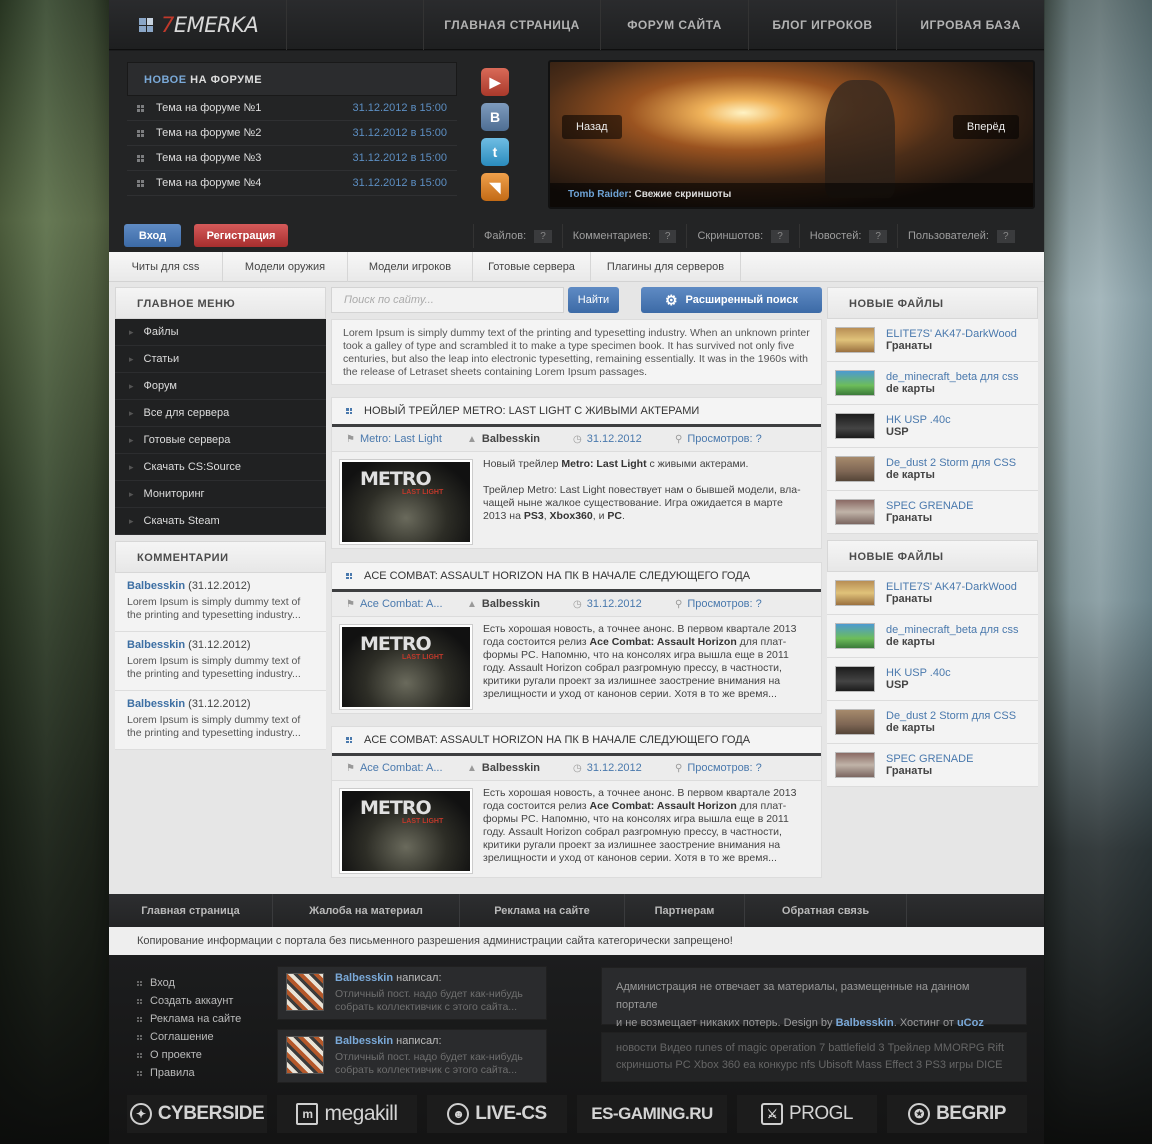  What do you see at coordinates (826, 910) in the screenshot?
I see `footer-nav-link: Обратная связь` at bounding box center [826, 910].